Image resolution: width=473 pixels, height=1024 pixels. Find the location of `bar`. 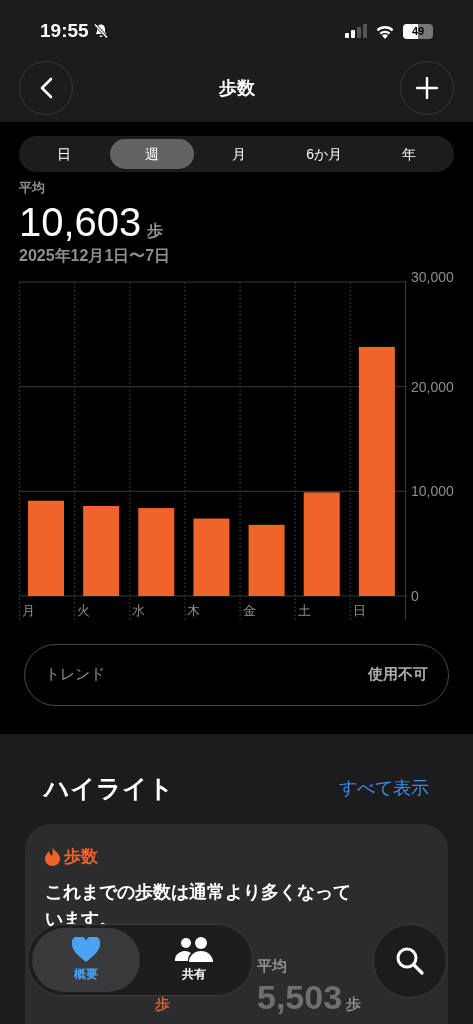

bar is located at coordinates (266, 560).